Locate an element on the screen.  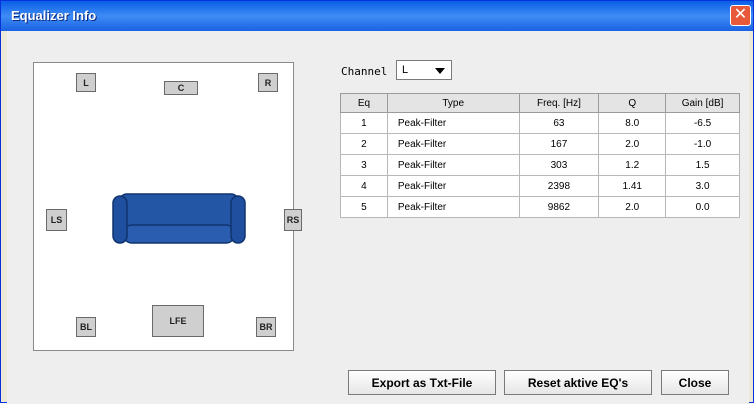
table-header-row: Eq Type Freq. [Hz] Q Gain [dB] is located at coordinates (540, 103).